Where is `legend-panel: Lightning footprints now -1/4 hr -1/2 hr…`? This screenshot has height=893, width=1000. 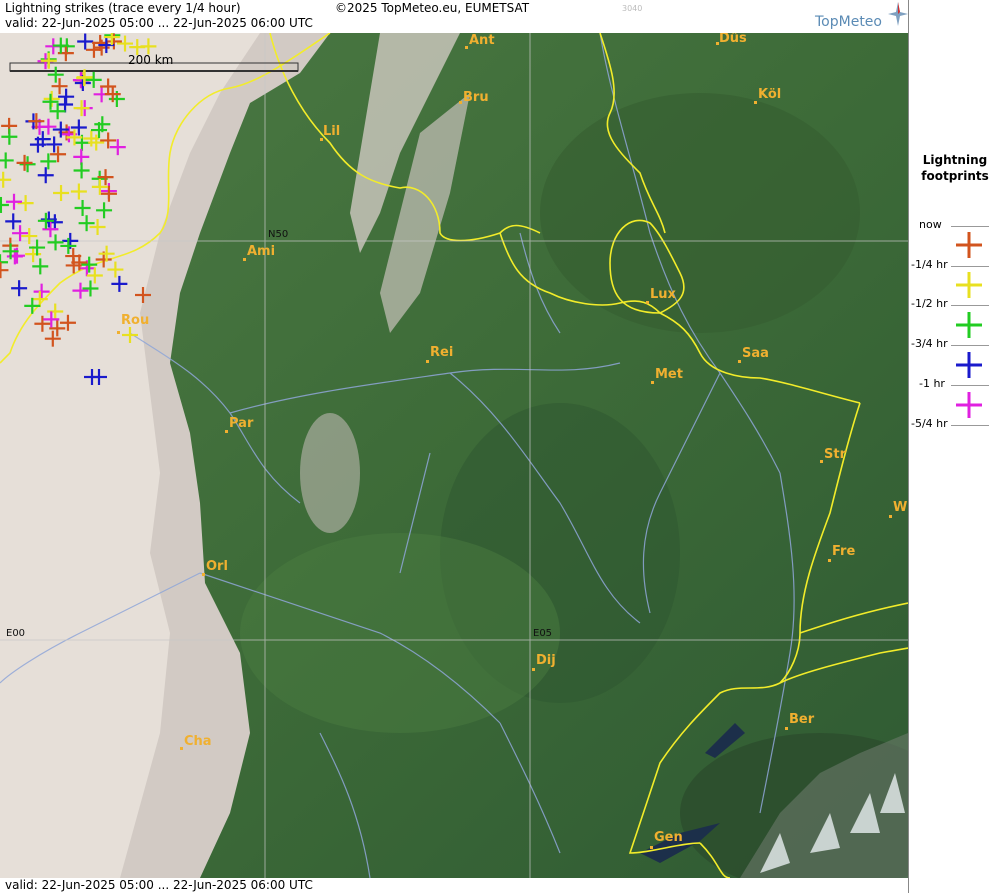 legend-panel: Lightning footprints now -1/4 hr -1/2 hr… is located at coordinates (954, 446).